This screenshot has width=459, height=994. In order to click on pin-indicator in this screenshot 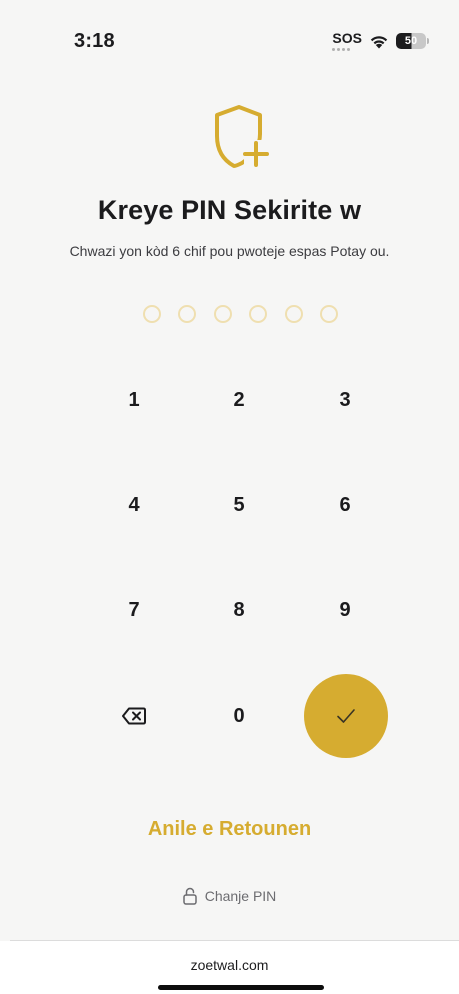, I will do `click(240, 315)`.